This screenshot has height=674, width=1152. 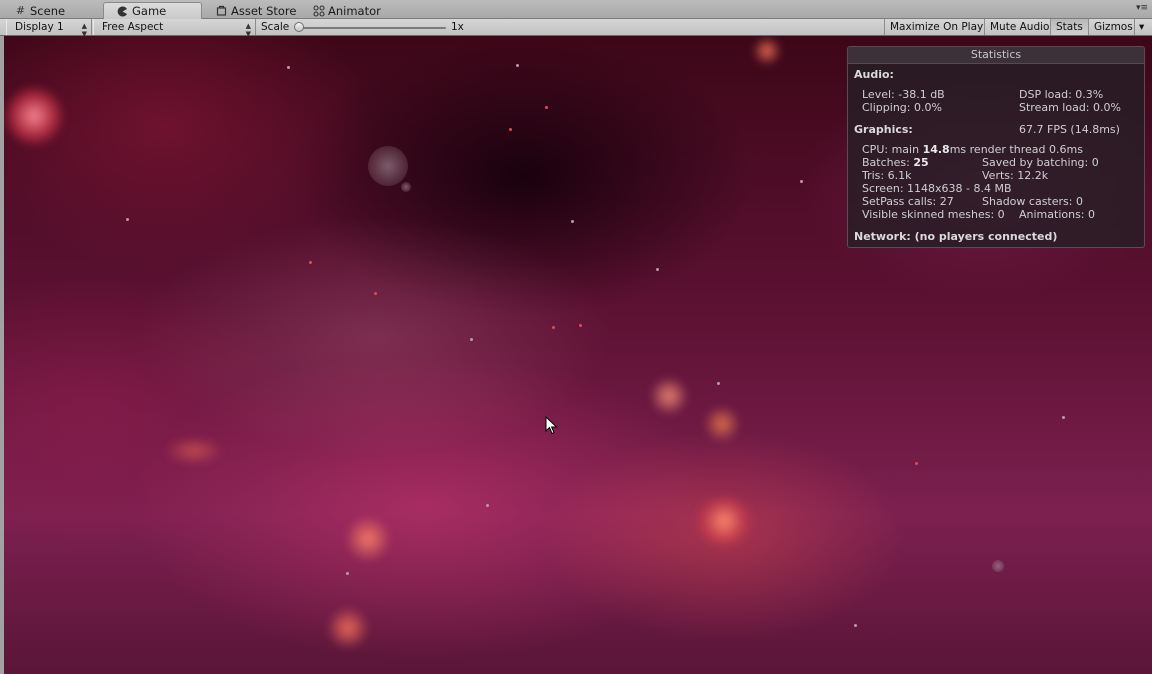 What do you see at coordinates (936, 27) in the screenshot?
I see `maximize-on-play-button: Maximize On Play` at bounding box center [936, 27].